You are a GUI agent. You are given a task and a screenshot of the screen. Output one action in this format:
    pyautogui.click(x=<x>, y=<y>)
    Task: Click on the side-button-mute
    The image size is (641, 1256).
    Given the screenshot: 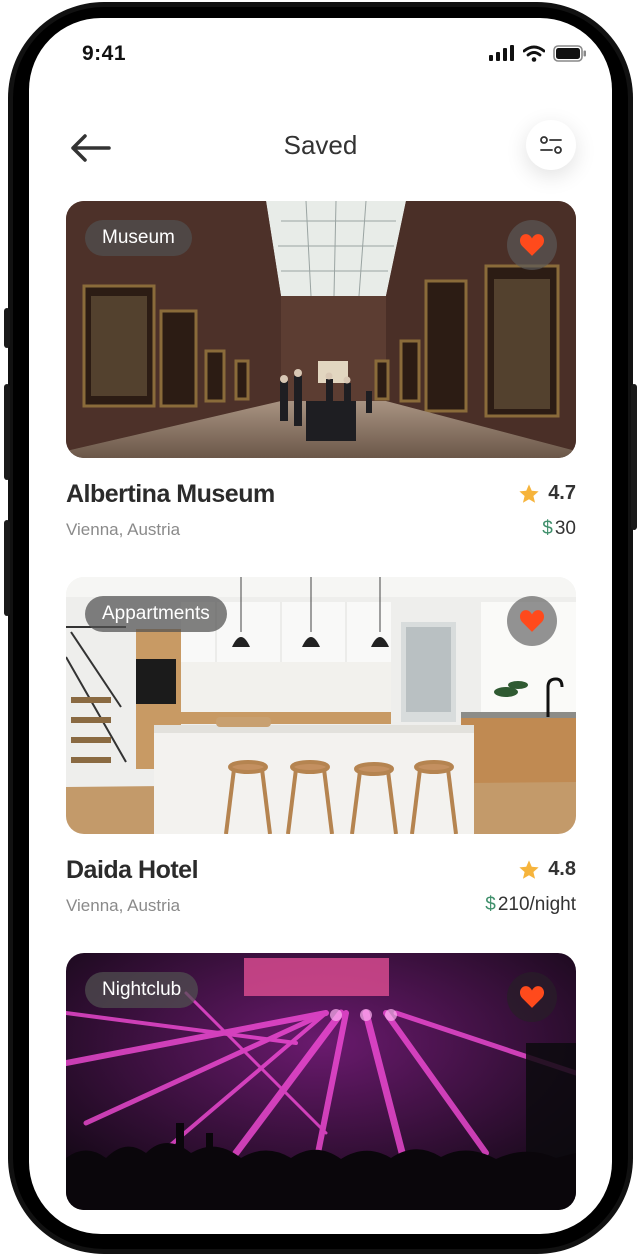 What is the action you would take?
    pyautogui.click(x=7, y=328)
    